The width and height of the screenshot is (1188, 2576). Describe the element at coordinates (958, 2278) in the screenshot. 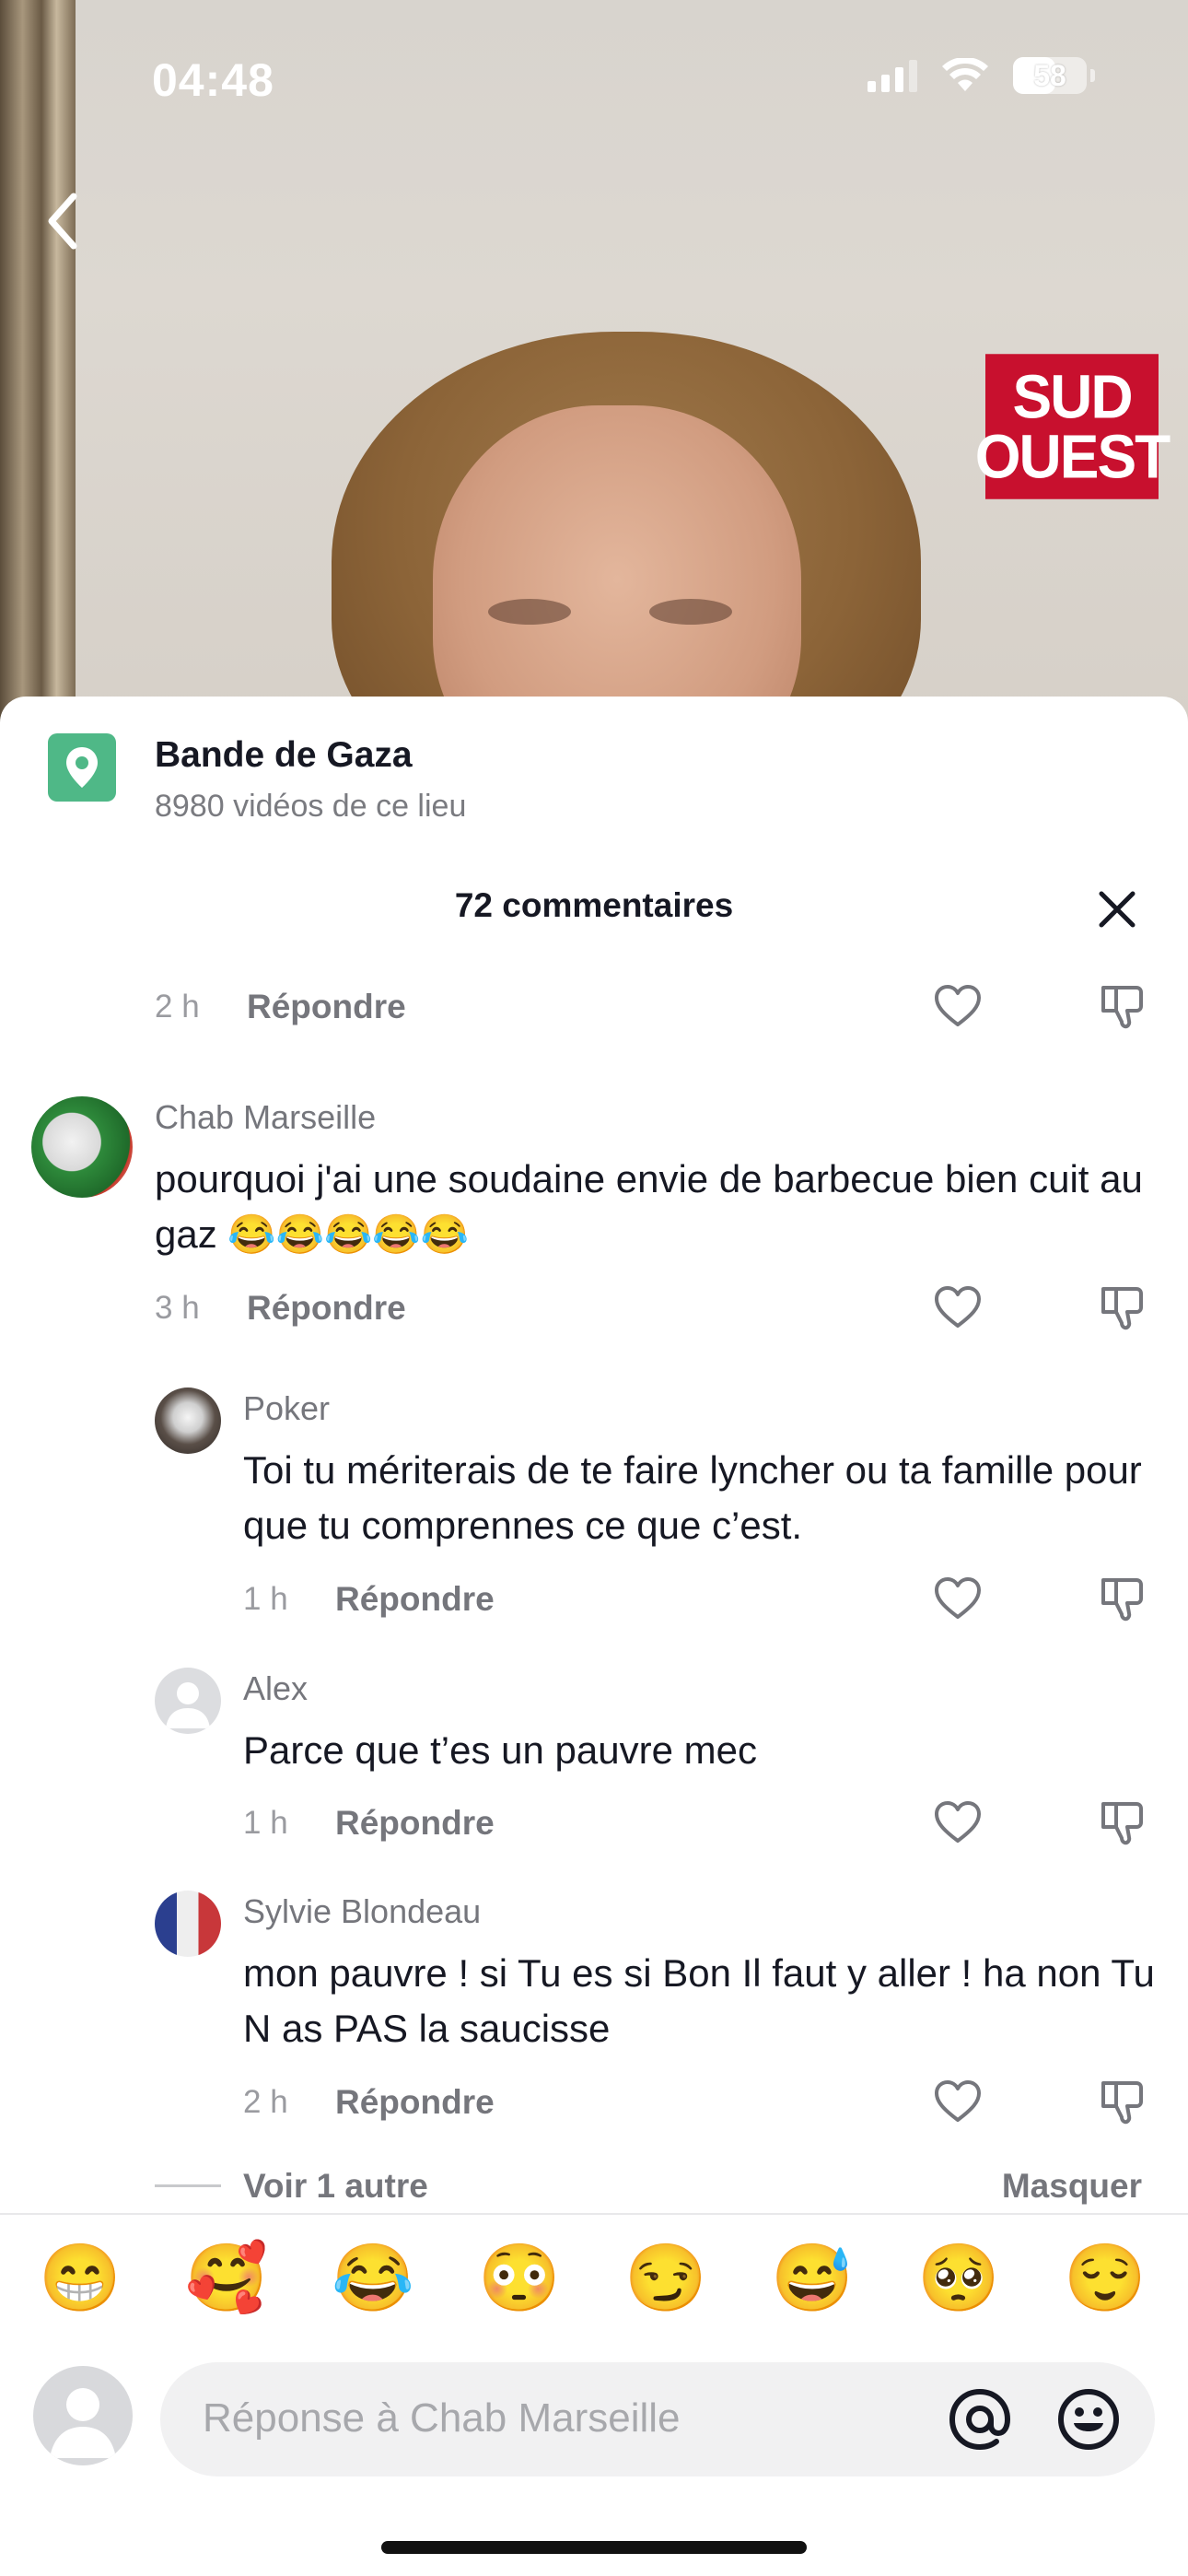

I see `emoji-pleading-button: 🥺` at that location.